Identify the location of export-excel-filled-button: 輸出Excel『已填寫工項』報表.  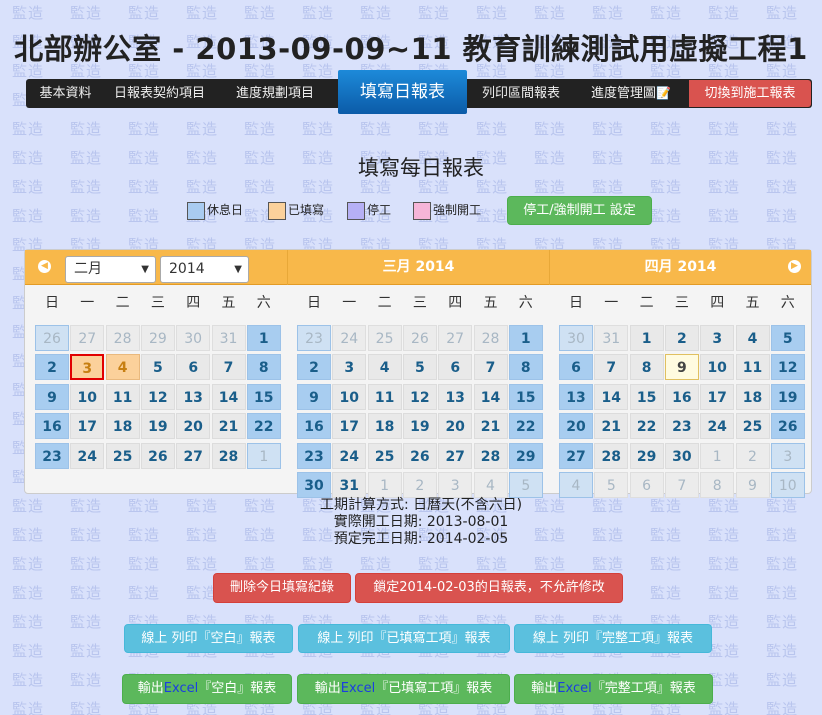
(403, 689).